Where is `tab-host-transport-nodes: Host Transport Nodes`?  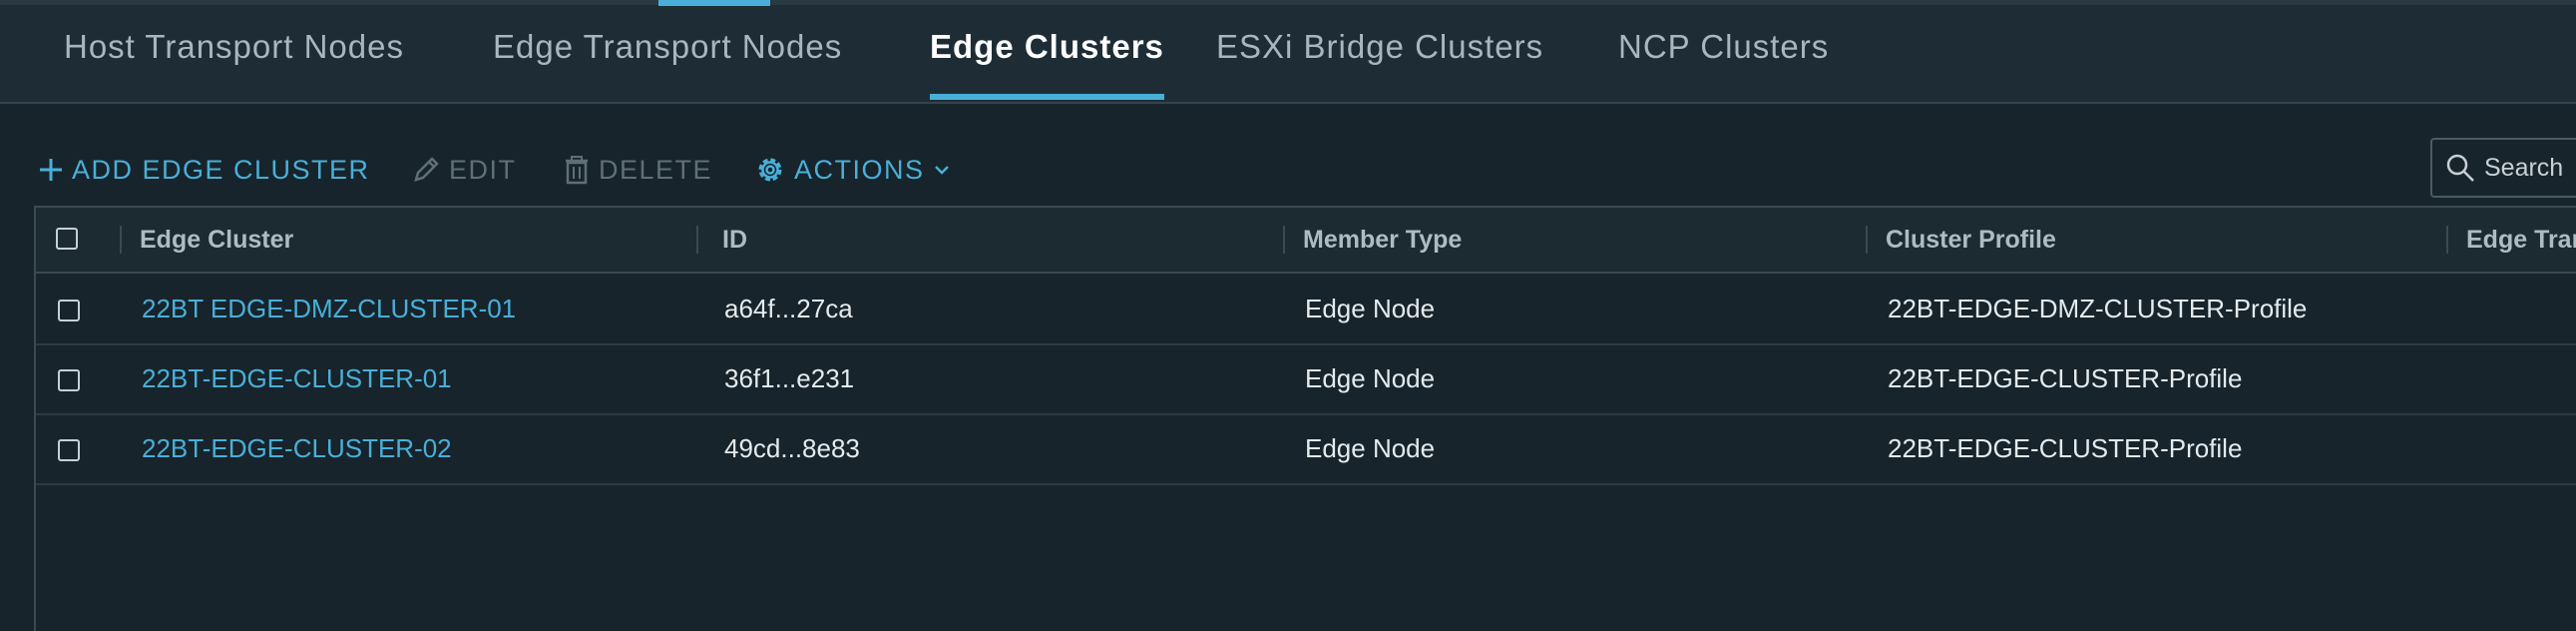 tab-host-transport-nodes: Host Transport Nodes is located at coordinates (234, 64).